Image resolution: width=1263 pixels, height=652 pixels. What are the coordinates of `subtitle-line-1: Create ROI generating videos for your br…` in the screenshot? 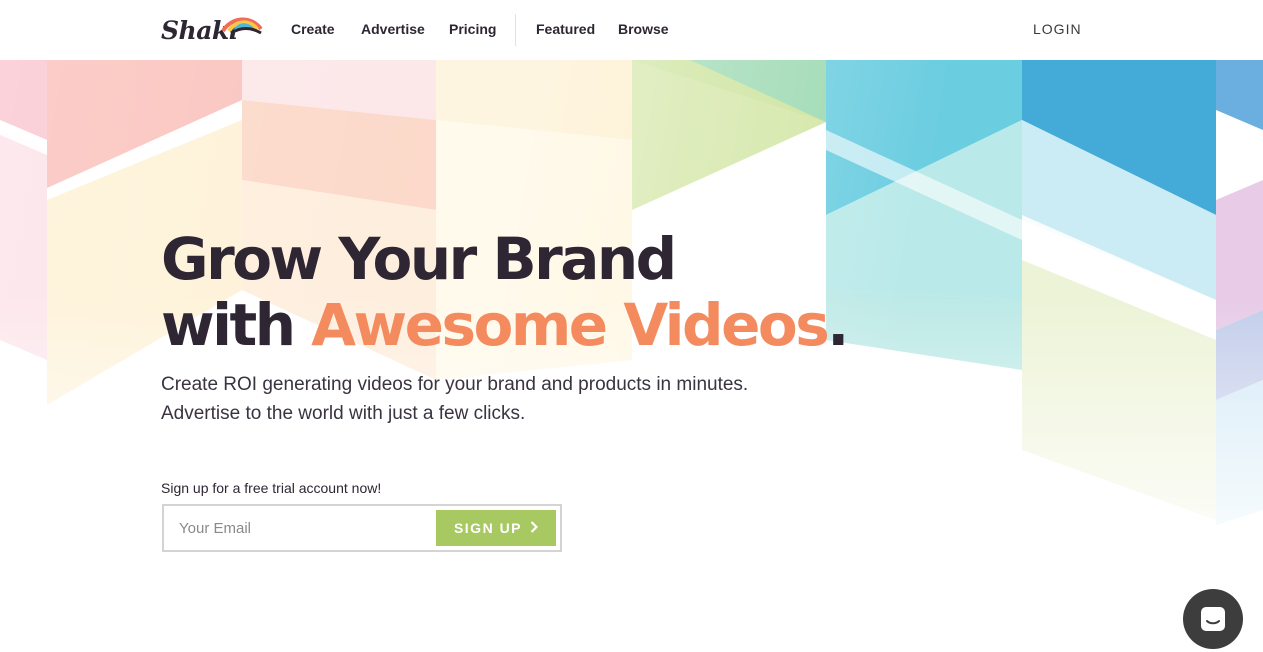 It's located at (455, 384).